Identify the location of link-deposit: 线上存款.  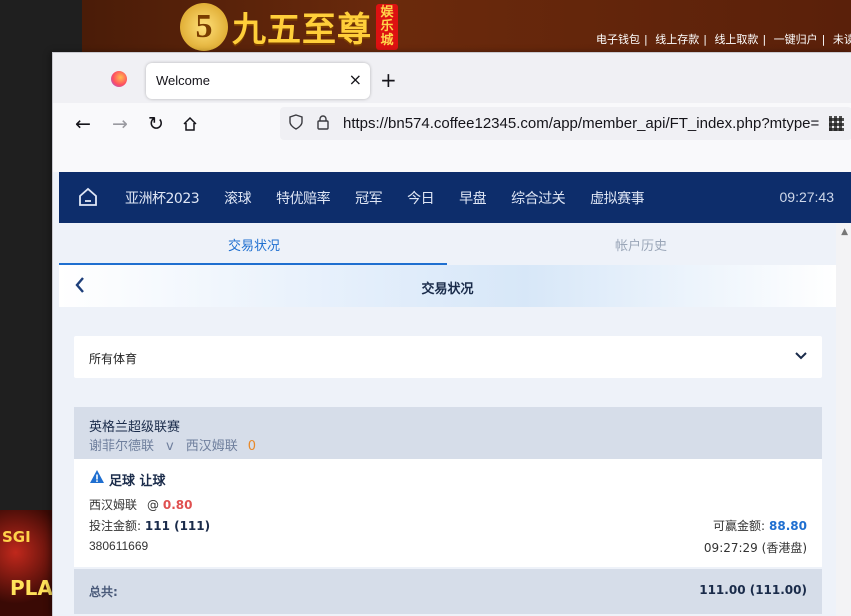
(677, 39).